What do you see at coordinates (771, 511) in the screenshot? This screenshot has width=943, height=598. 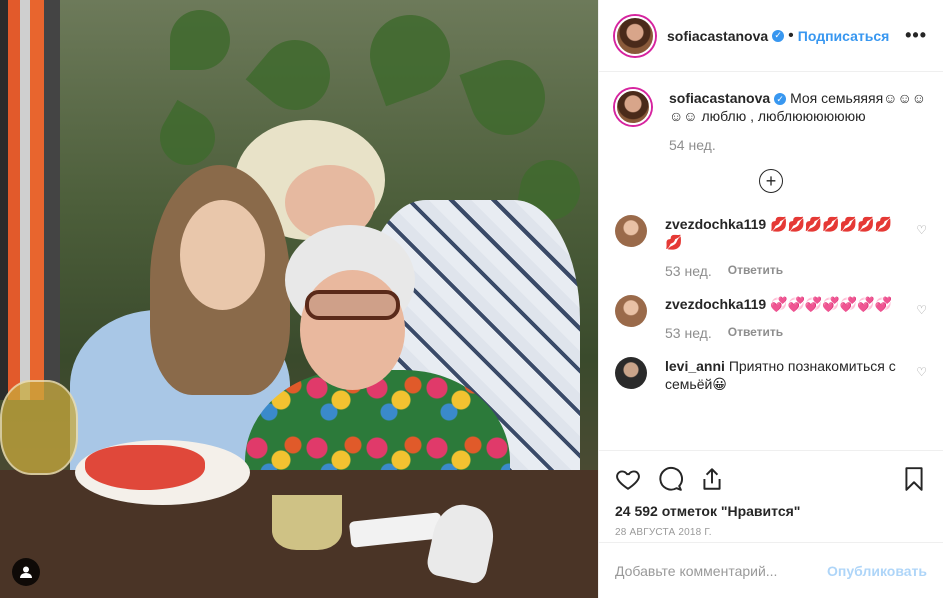 I see `likes-count: 24 592 отметок "Нравится"` at bounding box center [771, 511].